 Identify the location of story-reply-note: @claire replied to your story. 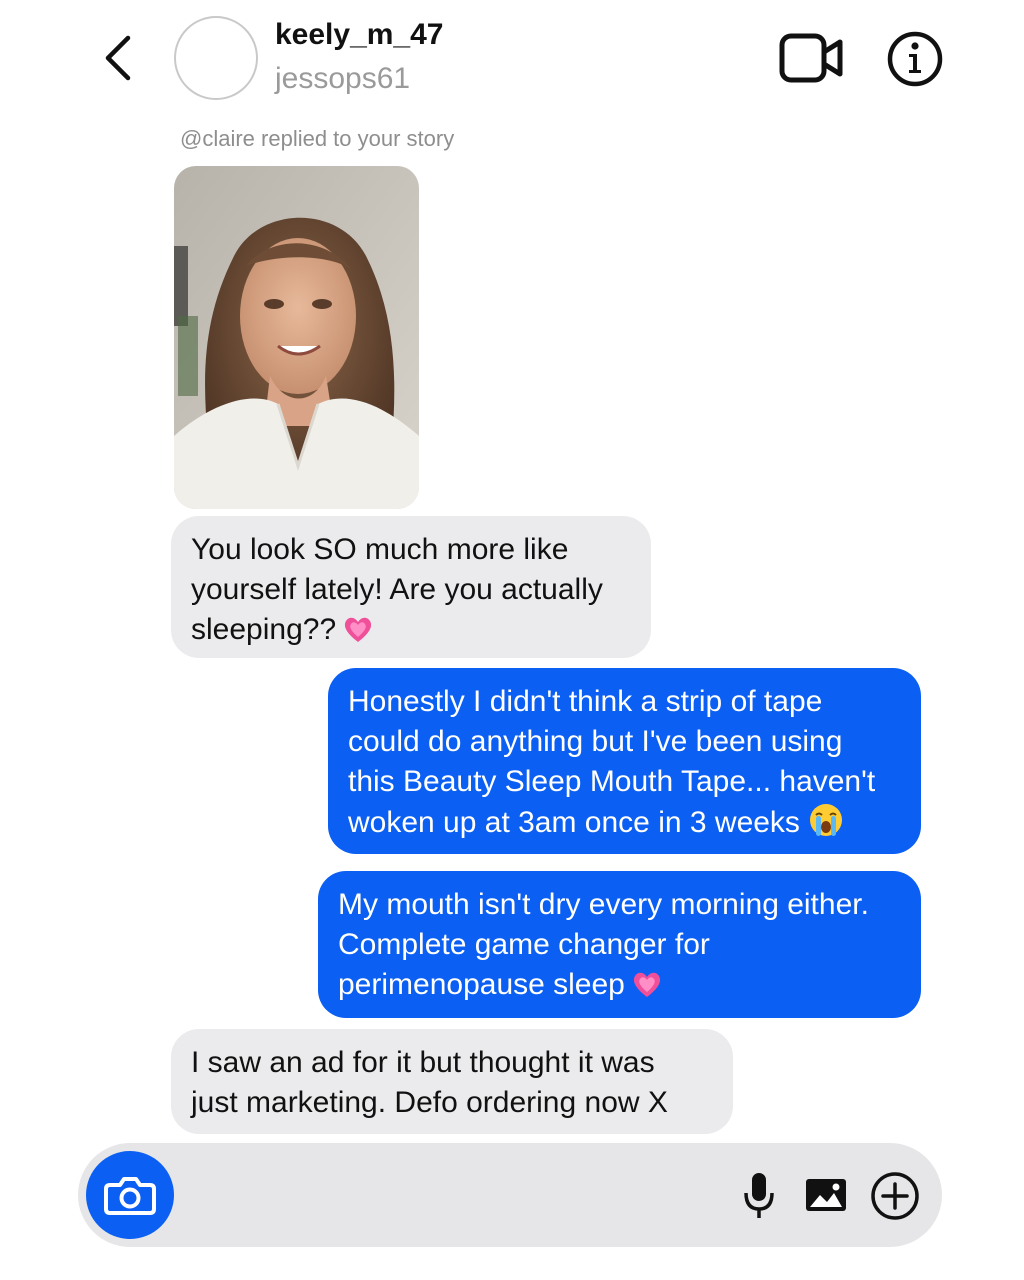
(317, 138).